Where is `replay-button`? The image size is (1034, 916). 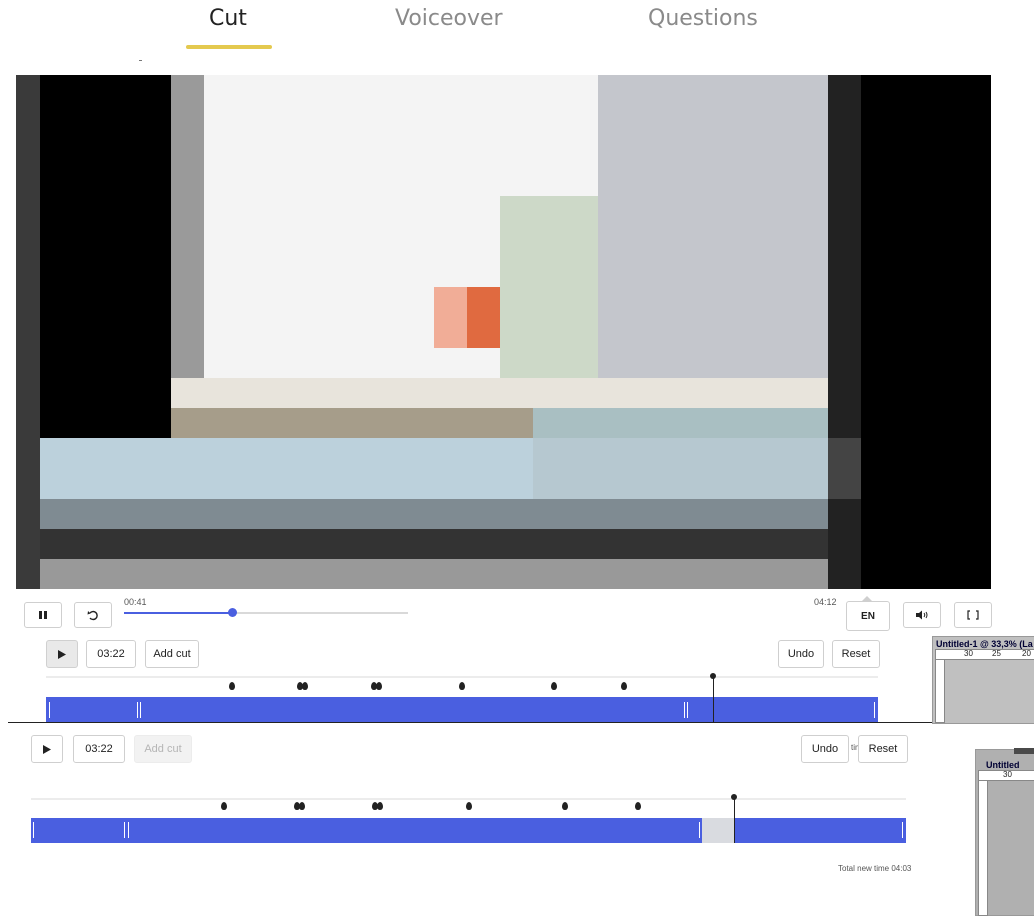
replay-button is located at coordinates (93, 615).